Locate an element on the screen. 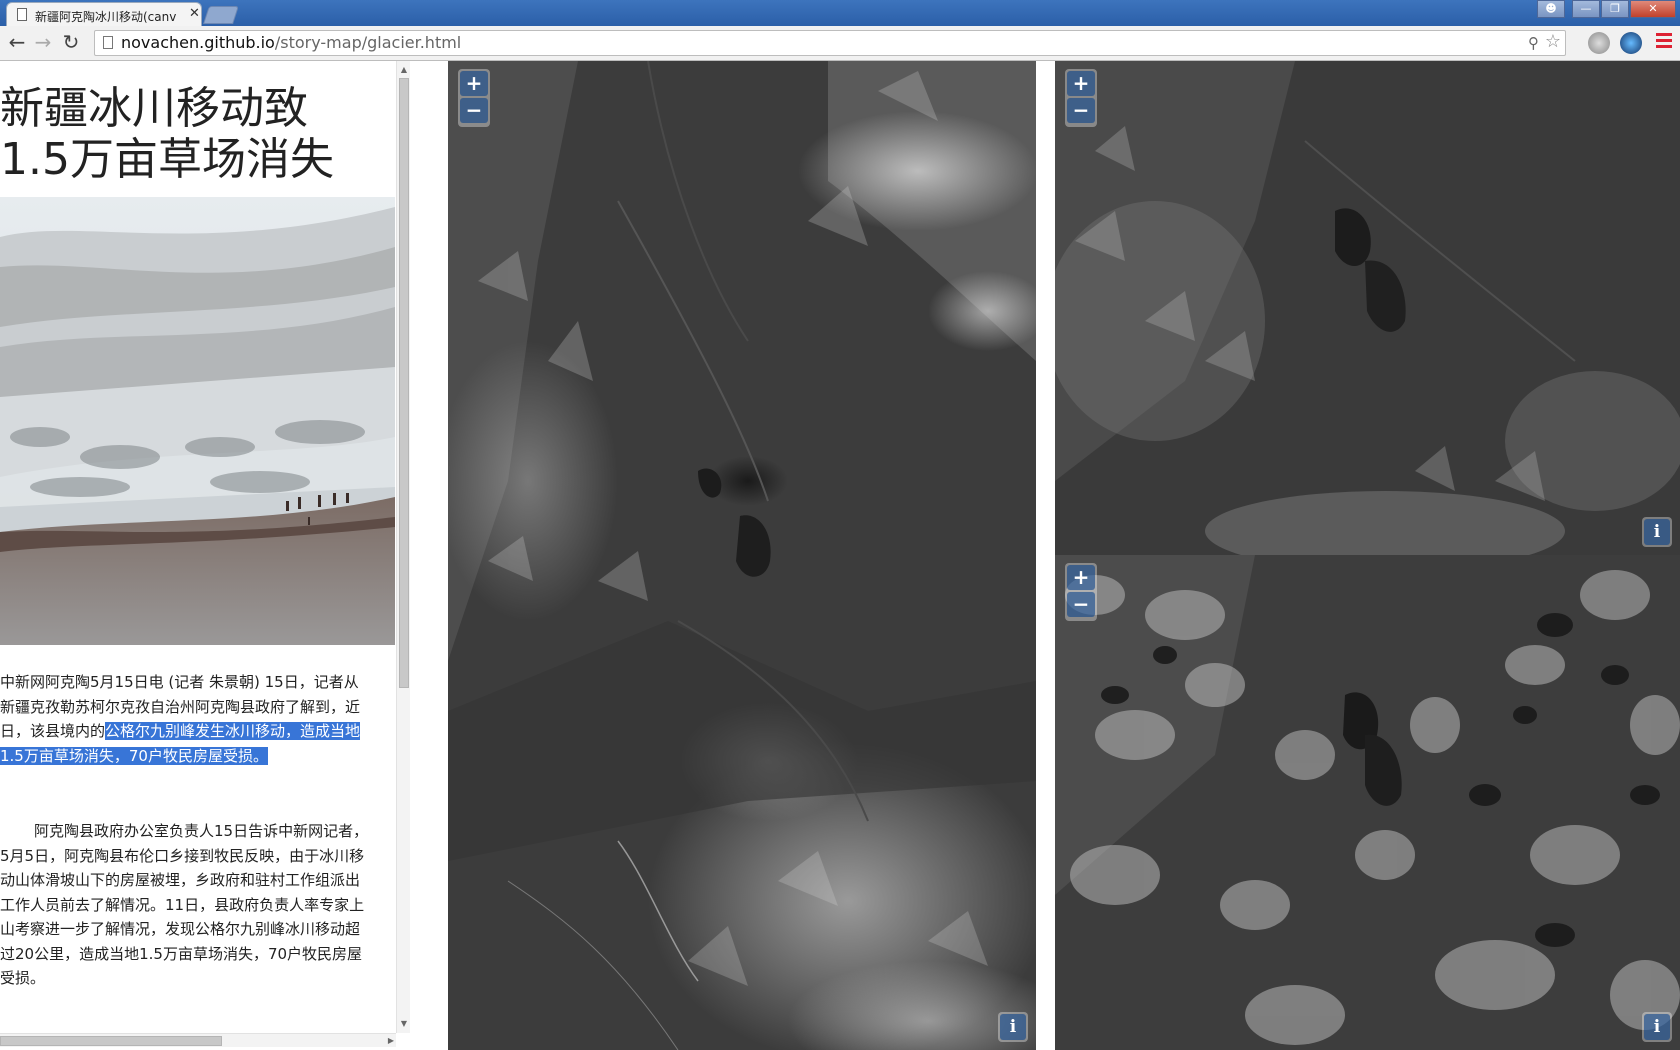 The width and height of the screenshot is (1680, 1050). scroll-down-icon: ▼ is located at coordinates (404, 1024).